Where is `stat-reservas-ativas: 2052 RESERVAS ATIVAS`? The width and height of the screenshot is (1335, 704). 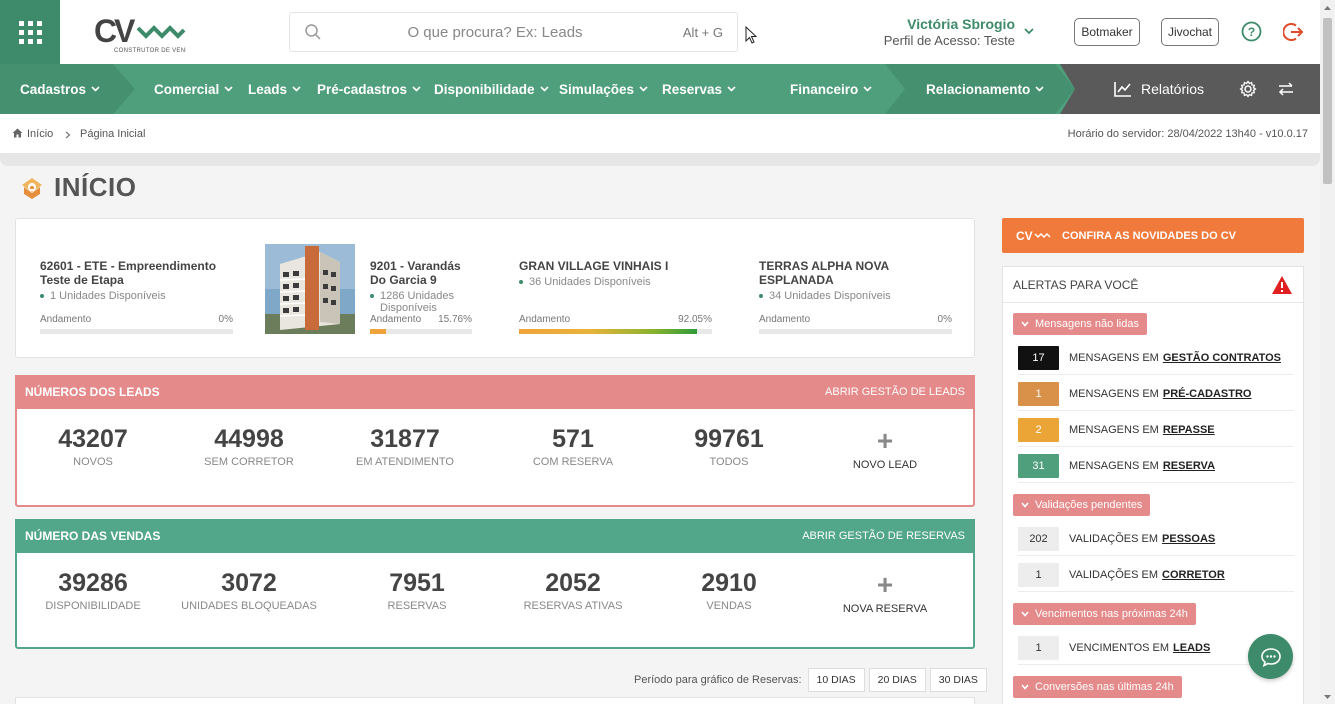
stat-reservas-ativas: 2052 RESERVAS ATIVAS is located at coordinates (573, 590).